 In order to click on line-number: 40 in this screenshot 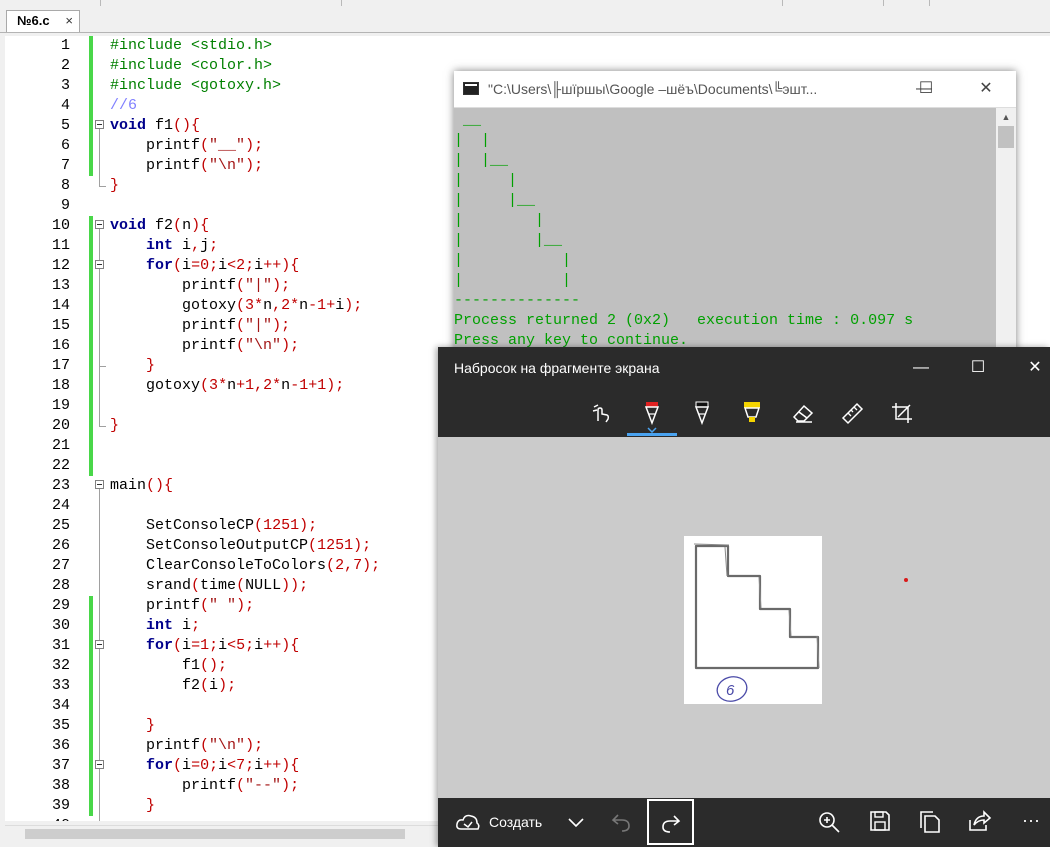, I will do `click(37, 818)`.